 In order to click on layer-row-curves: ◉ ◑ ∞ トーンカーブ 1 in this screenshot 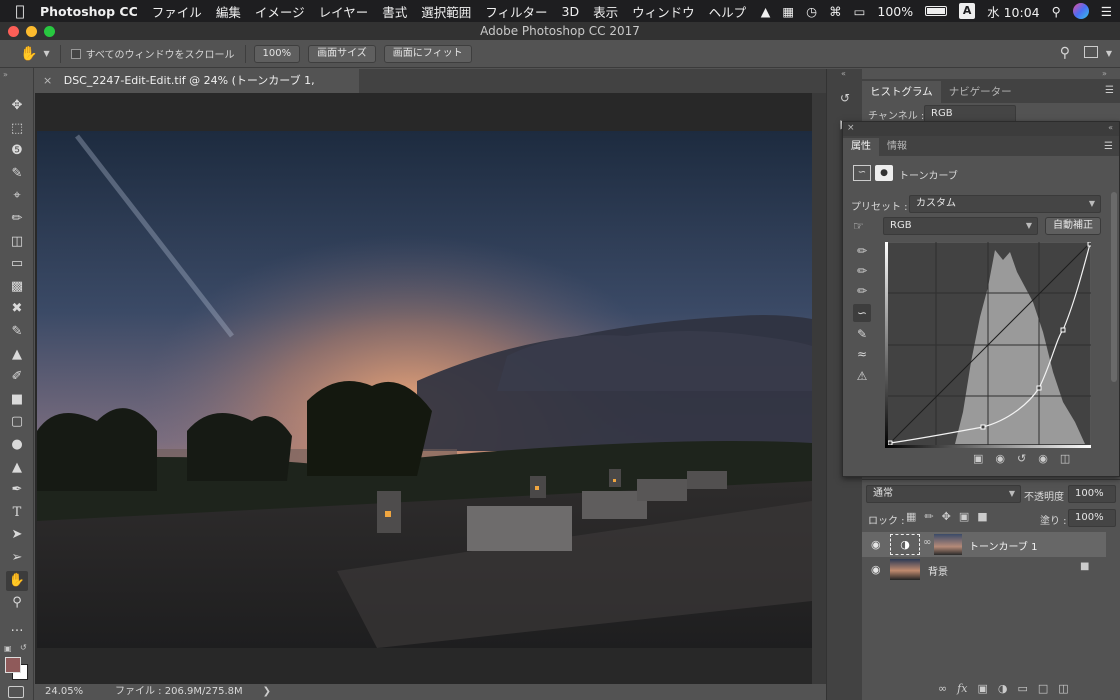, I will do `click(984, 544)`.